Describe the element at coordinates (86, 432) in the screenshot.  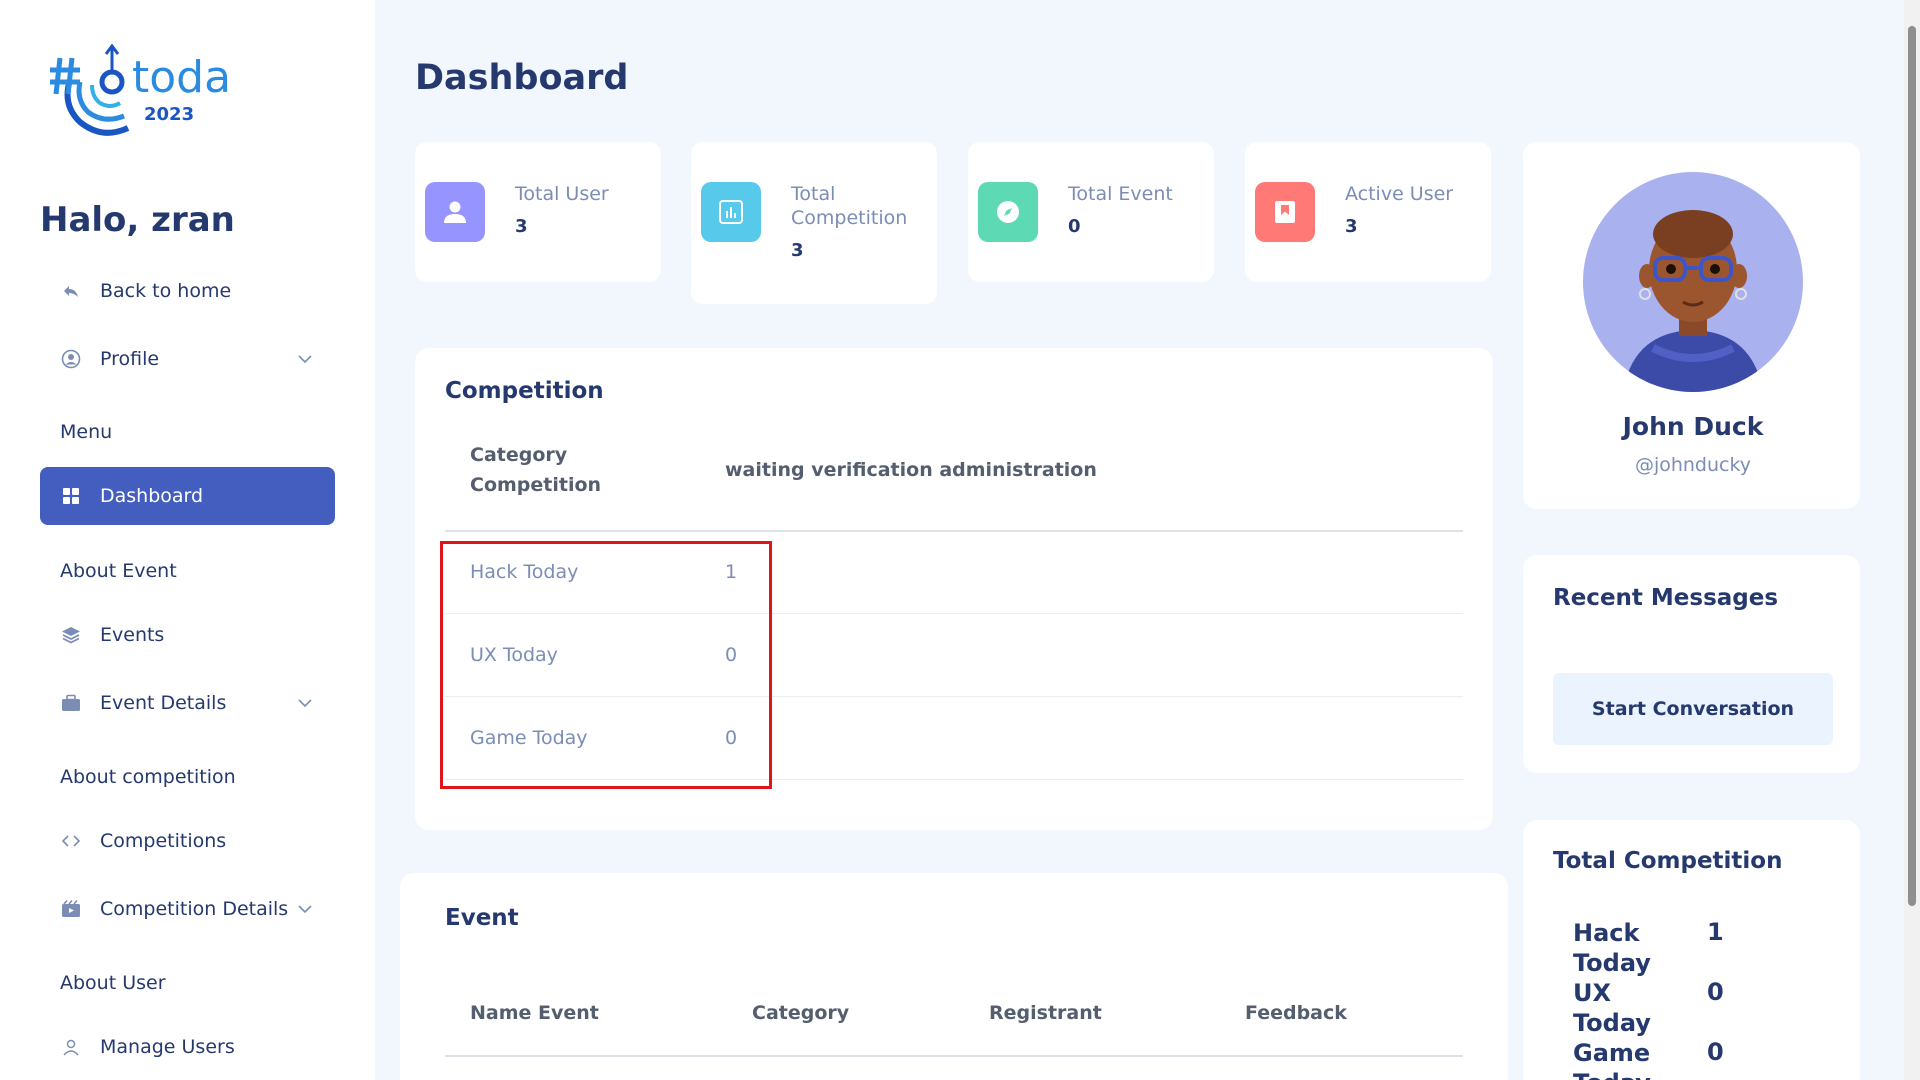
I see `menu-section-title: Menu` at that location.